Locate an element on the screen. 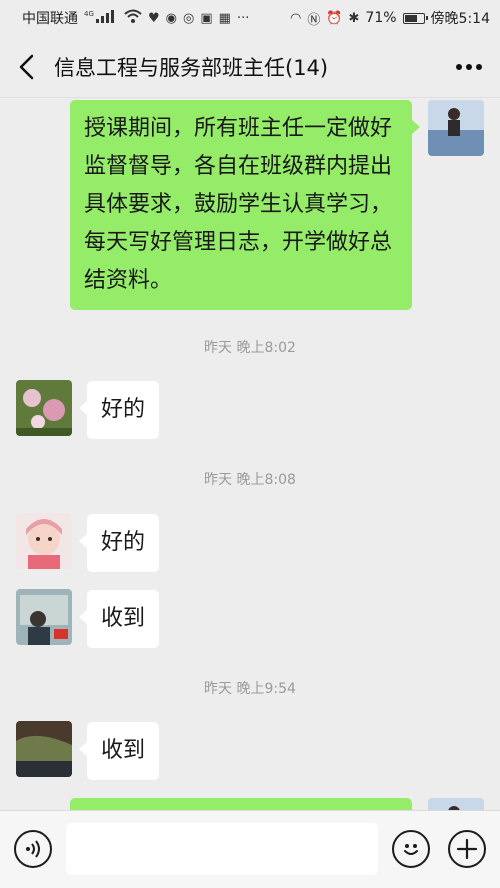 The height and width of the screenshot is (888, 500). calendar-icon: ▦ is located at coordinates (224, 18).